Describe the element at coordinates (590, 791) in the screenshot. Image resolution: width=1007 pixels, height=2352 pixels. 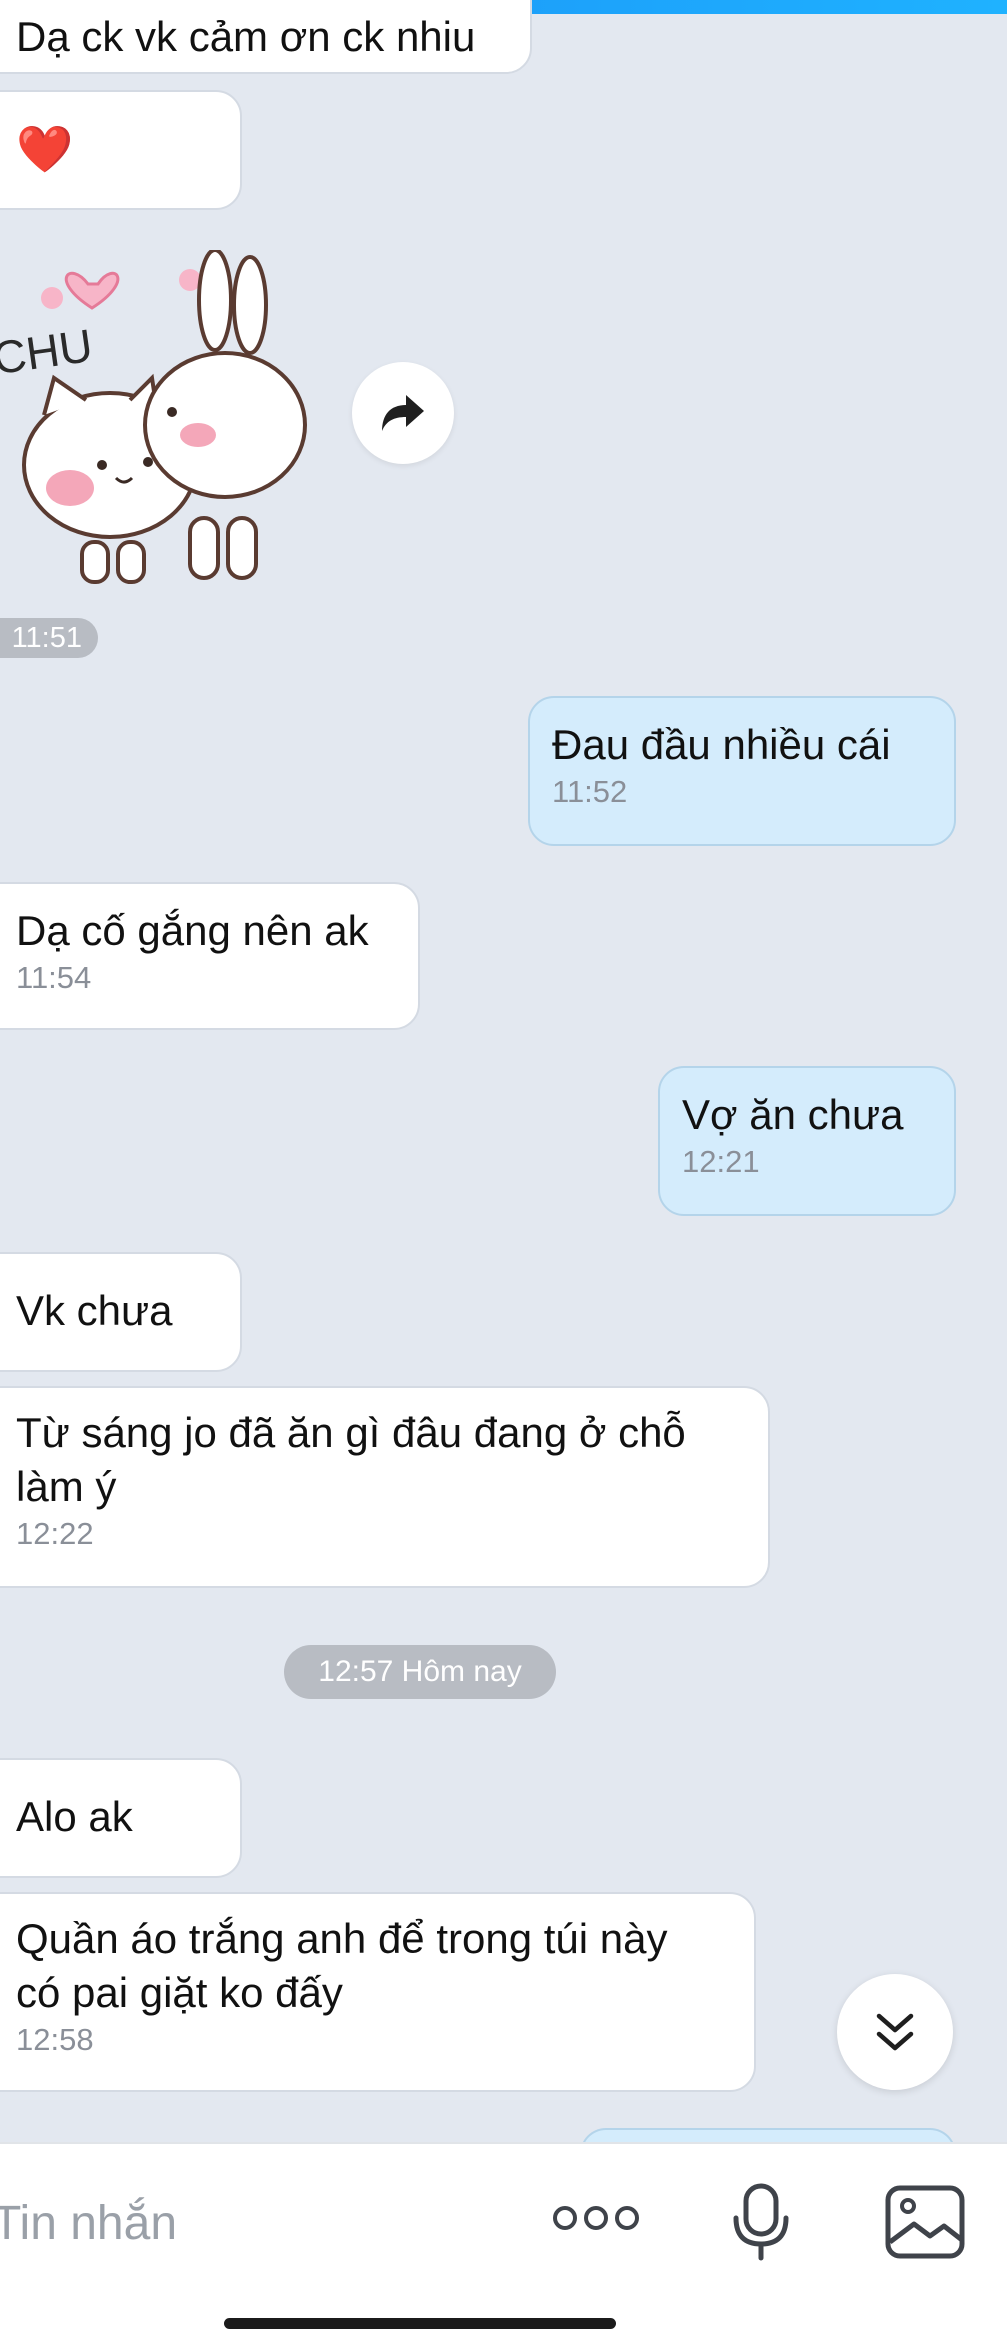
I see `message-time: 11:52` at that location.